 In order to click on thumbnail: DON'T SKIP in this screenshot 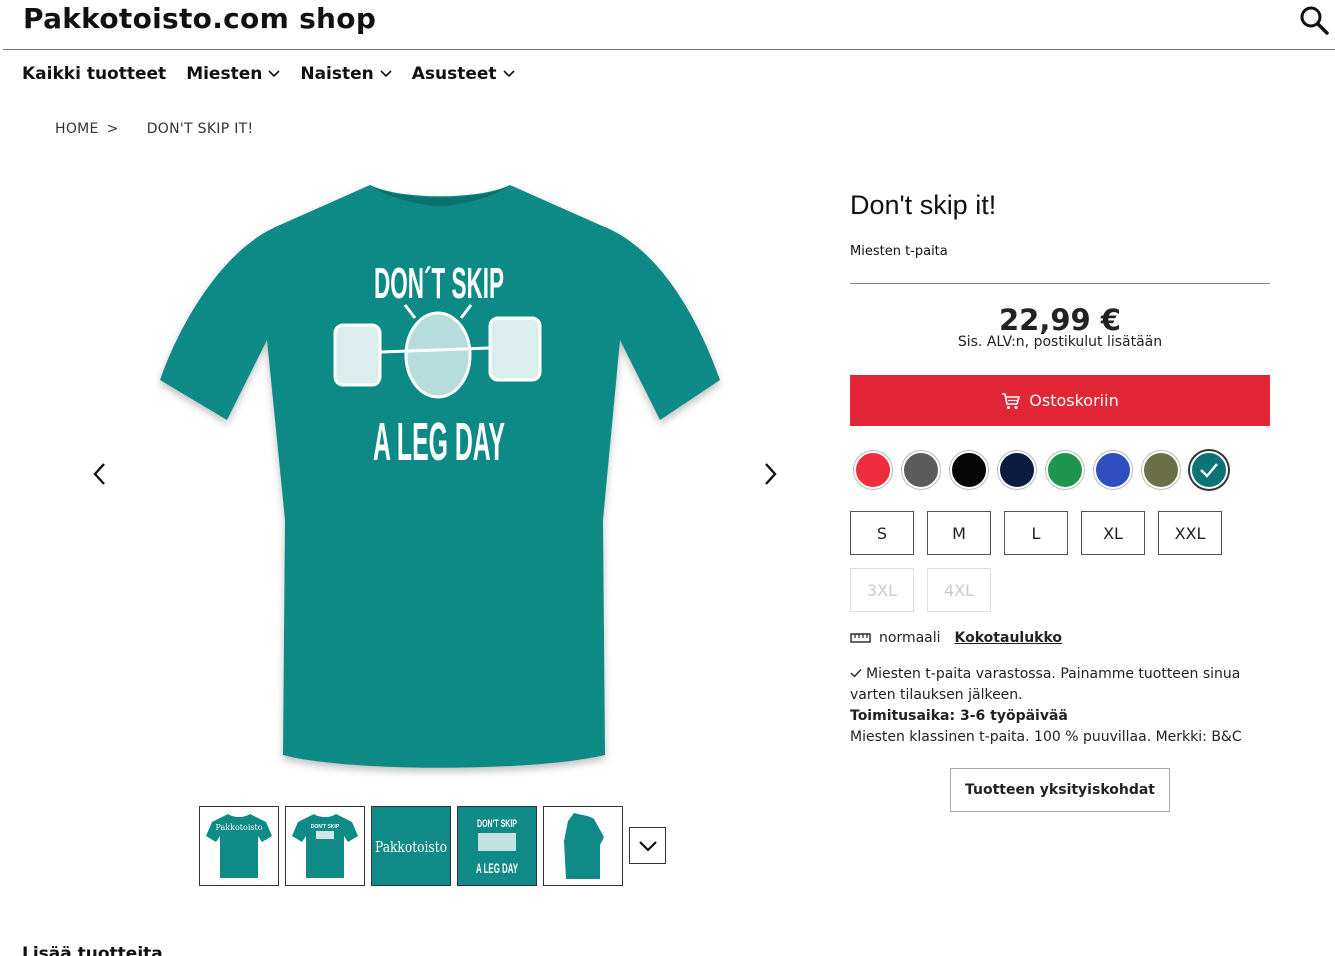, I will do `click(325, 846)`.